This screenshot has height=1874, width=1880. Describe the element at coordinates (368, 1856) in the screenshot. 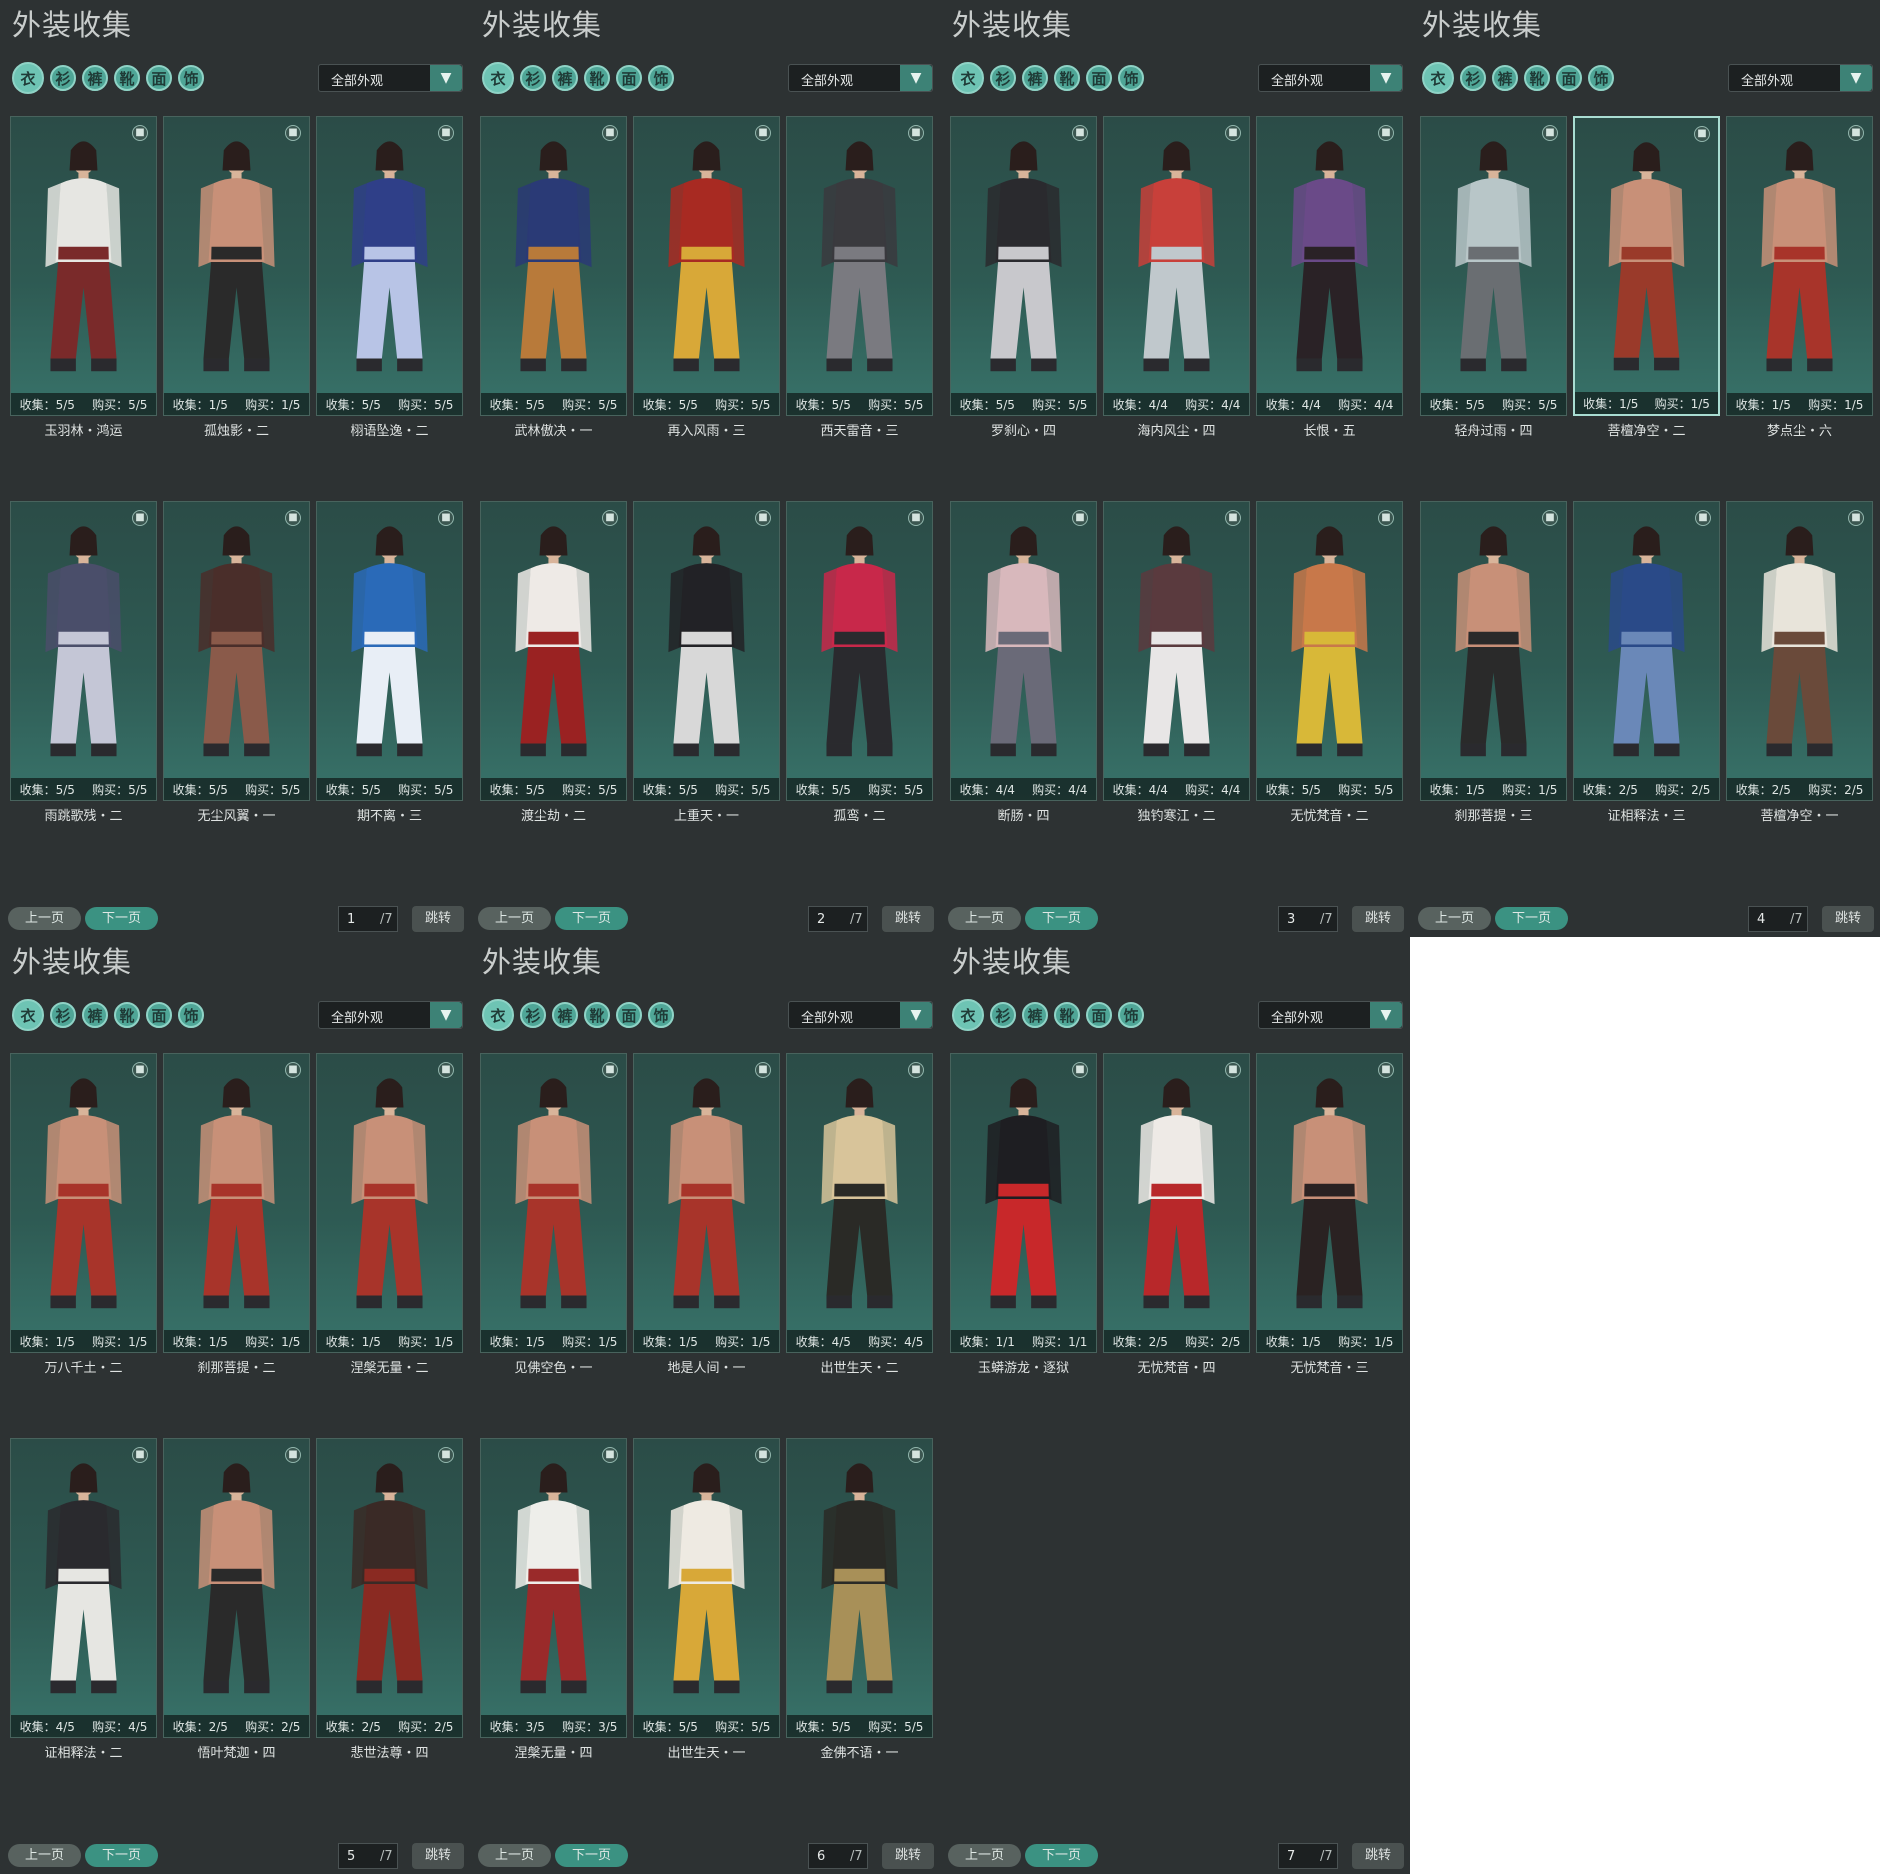

I see `page-number-input: 5/7` at that location.